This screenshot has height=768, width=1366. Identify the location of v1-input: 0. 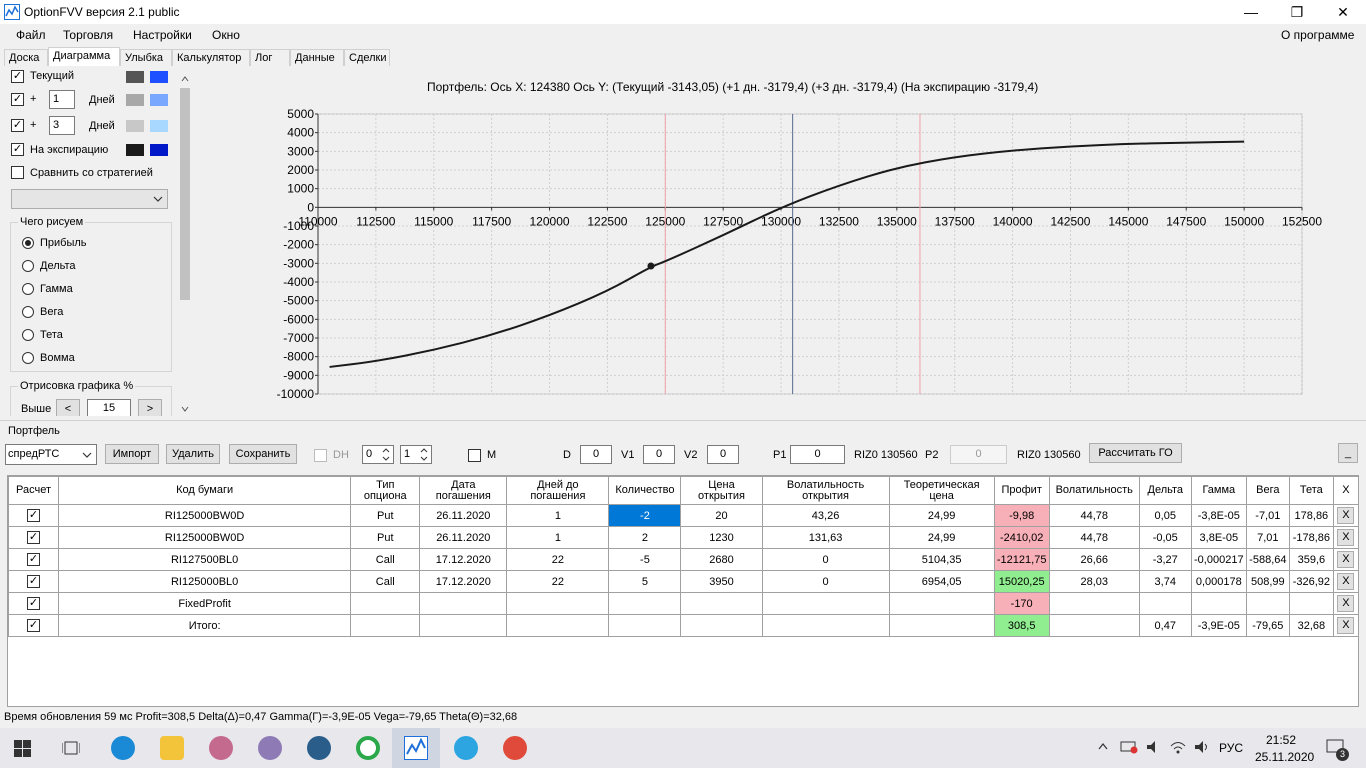
(659, 454).